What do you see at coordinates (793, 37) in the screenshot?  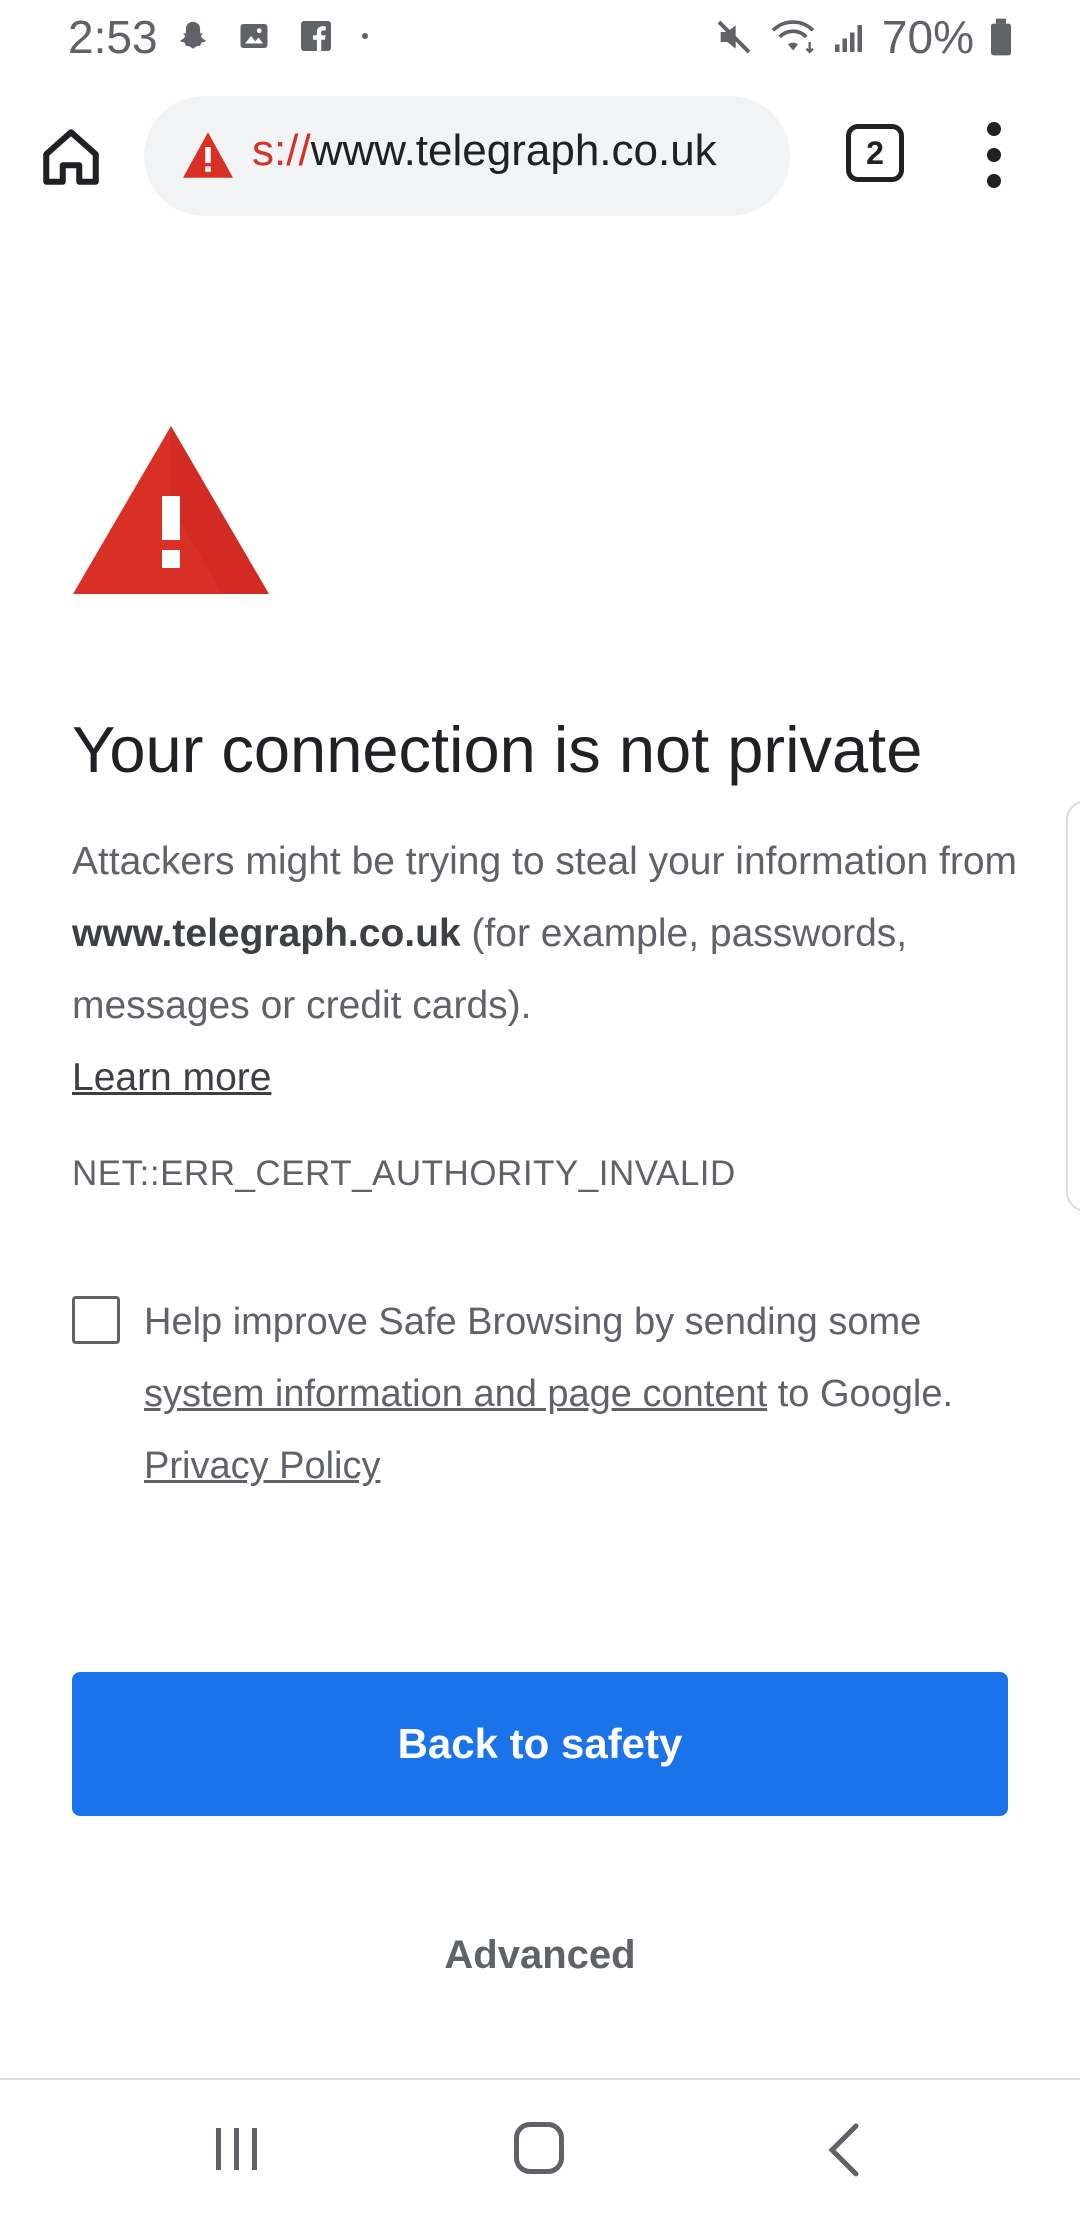 I see `wifi-icon` at bounding box center [793, 37].